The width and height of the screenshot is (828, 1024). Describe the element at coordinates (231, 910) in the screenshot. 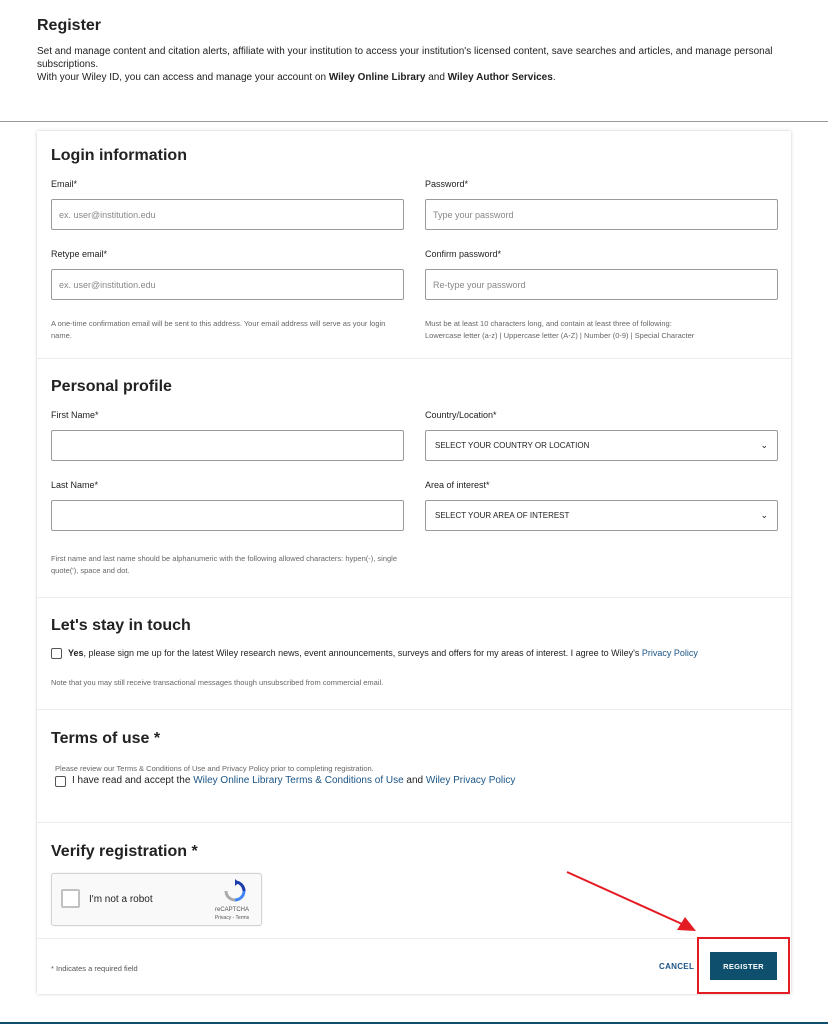

I see `recaptcha-brand: reCAPTCHA` at that location.